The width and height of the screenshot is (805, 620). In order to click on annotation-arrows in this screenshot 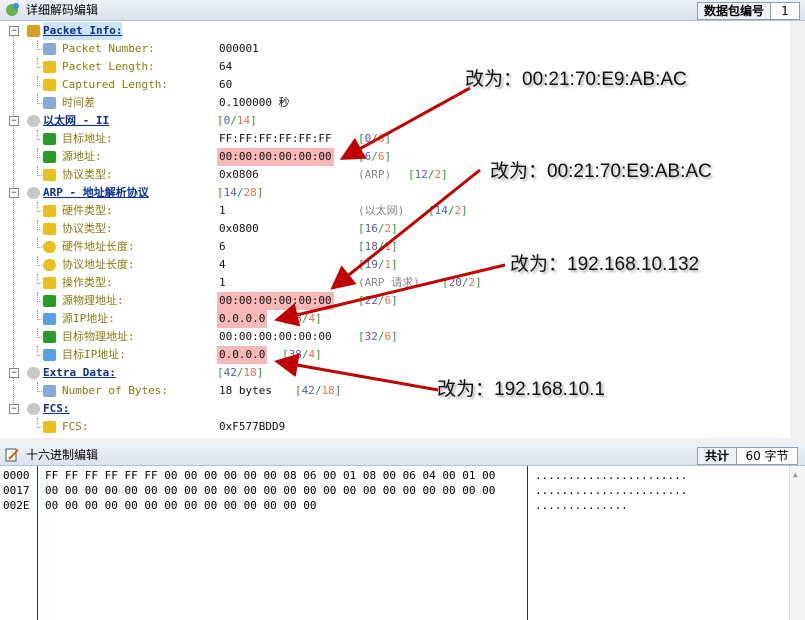, I will do `click(390, 239)`.